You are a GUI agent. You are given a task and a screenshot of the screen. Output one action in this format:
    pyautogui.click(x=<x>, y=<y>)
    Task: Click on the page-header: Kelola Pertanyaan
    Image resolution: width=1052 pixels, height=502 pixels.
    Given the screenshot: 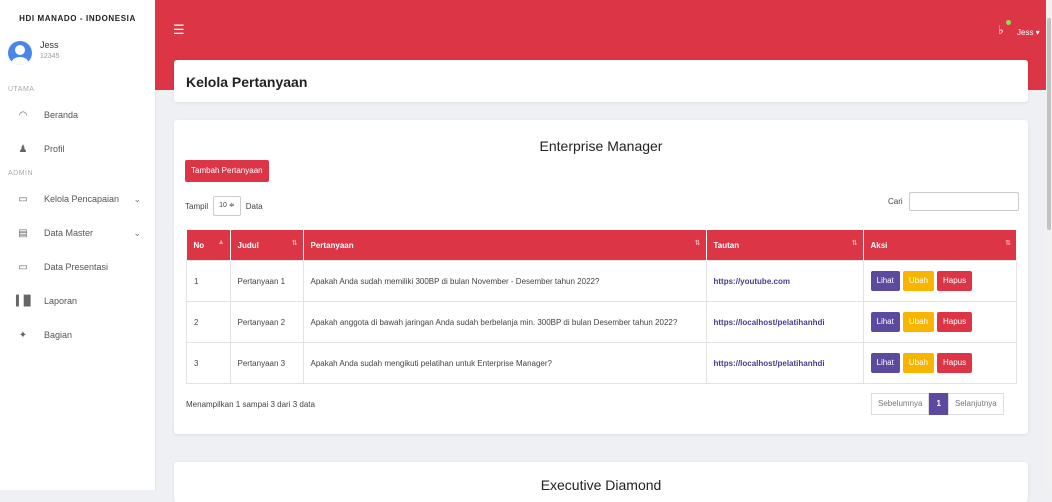 What is the action you would take?
    pyautogui.click(x=601, y=81)
    